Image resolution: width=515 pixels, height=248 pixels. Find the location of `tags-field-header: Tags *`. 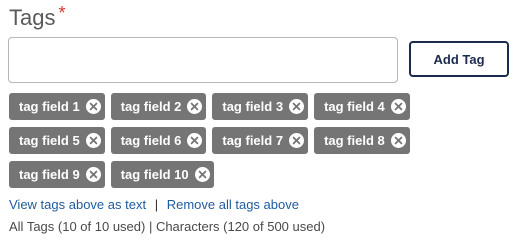

tags-field-header: Tags * is located at coordinates (37, 18).